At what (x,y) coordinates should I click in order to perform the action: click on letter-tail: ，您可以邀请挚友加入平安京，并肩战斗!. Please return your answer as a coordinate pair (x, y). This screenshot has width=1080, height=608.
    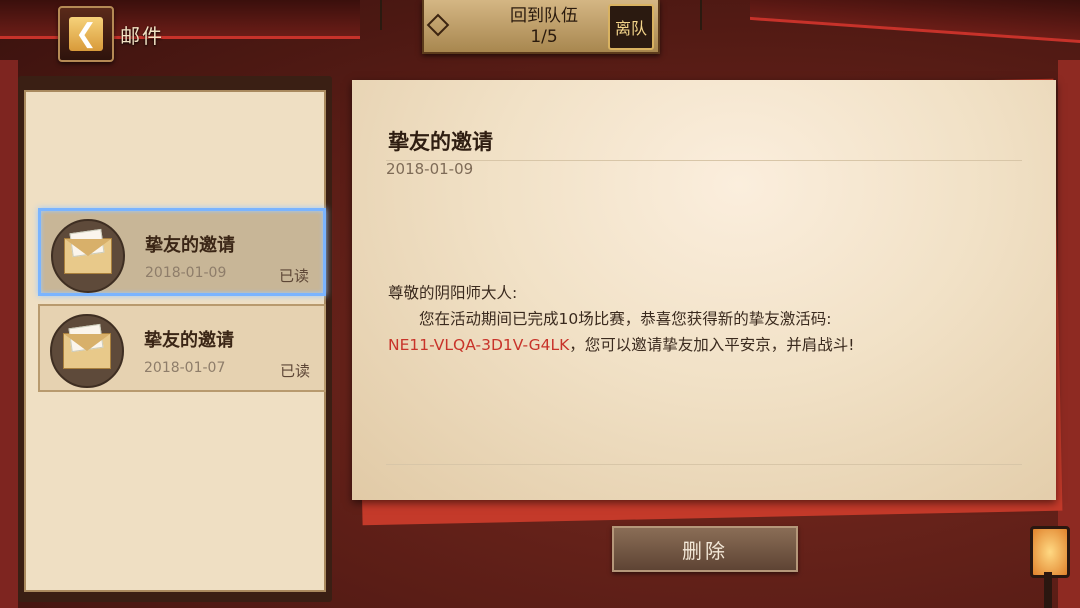
    Looking at the image, I should click on (712, 345).